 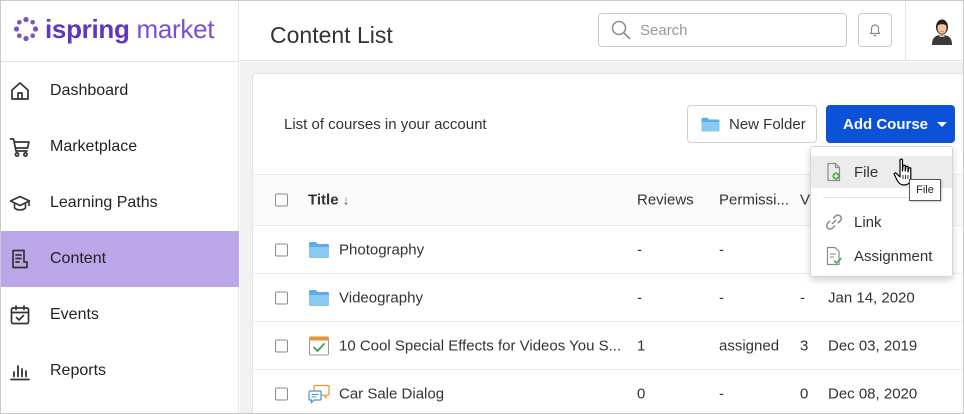 What do you see at coordinates (942, 124) in the screenshot?
I see `caret-down-icon` at bounding box center [942, 124].